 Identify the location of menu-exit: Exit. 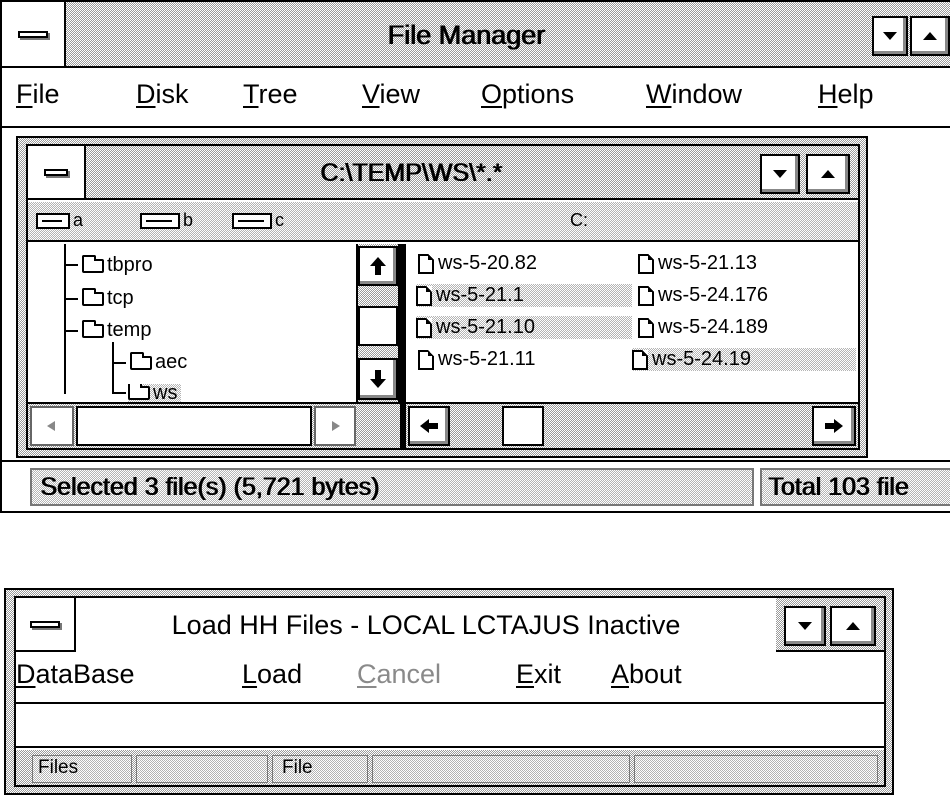
(538, 674).